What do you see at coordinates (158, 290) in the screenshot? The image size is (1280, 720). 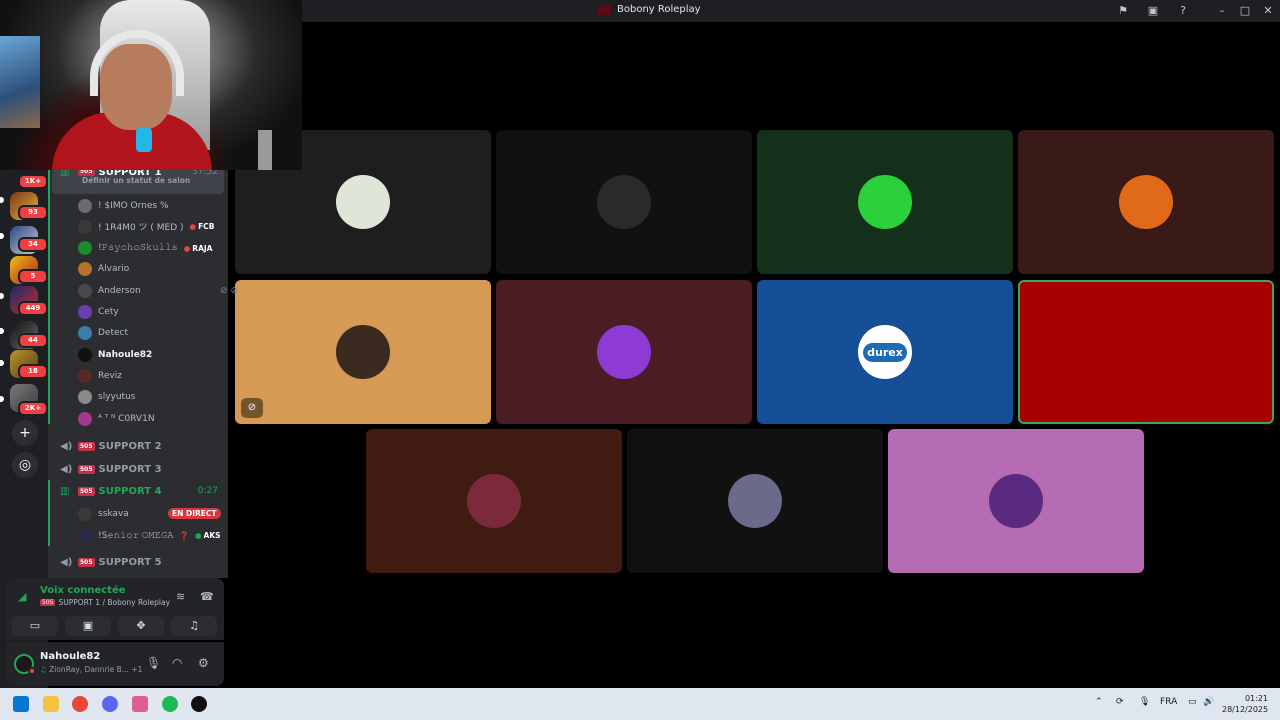 I see `voice-user: Anderson ⊘ ⊘` at bounding box center [158, 290].